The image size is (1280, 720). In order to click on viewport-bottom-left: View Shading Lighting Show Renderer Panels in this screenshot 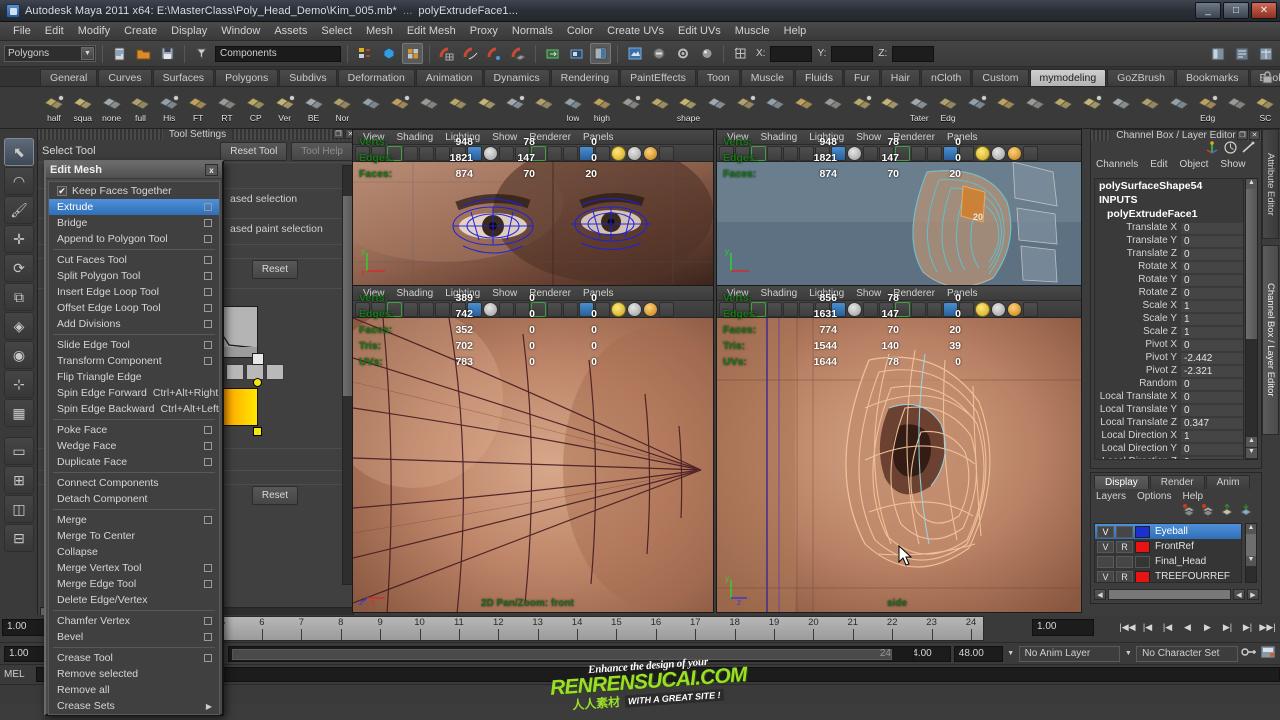, I will do `click(533, 449)`.